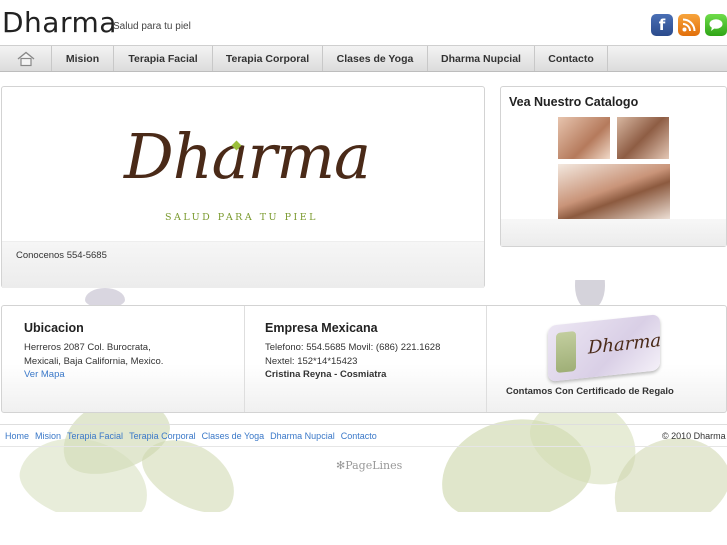 This screenshot has height=545, width=727. Describe the element at coordinates (573, 102) in the screenshot. I see `catalog-title: Vea Nuestro Catalogo` at that location.